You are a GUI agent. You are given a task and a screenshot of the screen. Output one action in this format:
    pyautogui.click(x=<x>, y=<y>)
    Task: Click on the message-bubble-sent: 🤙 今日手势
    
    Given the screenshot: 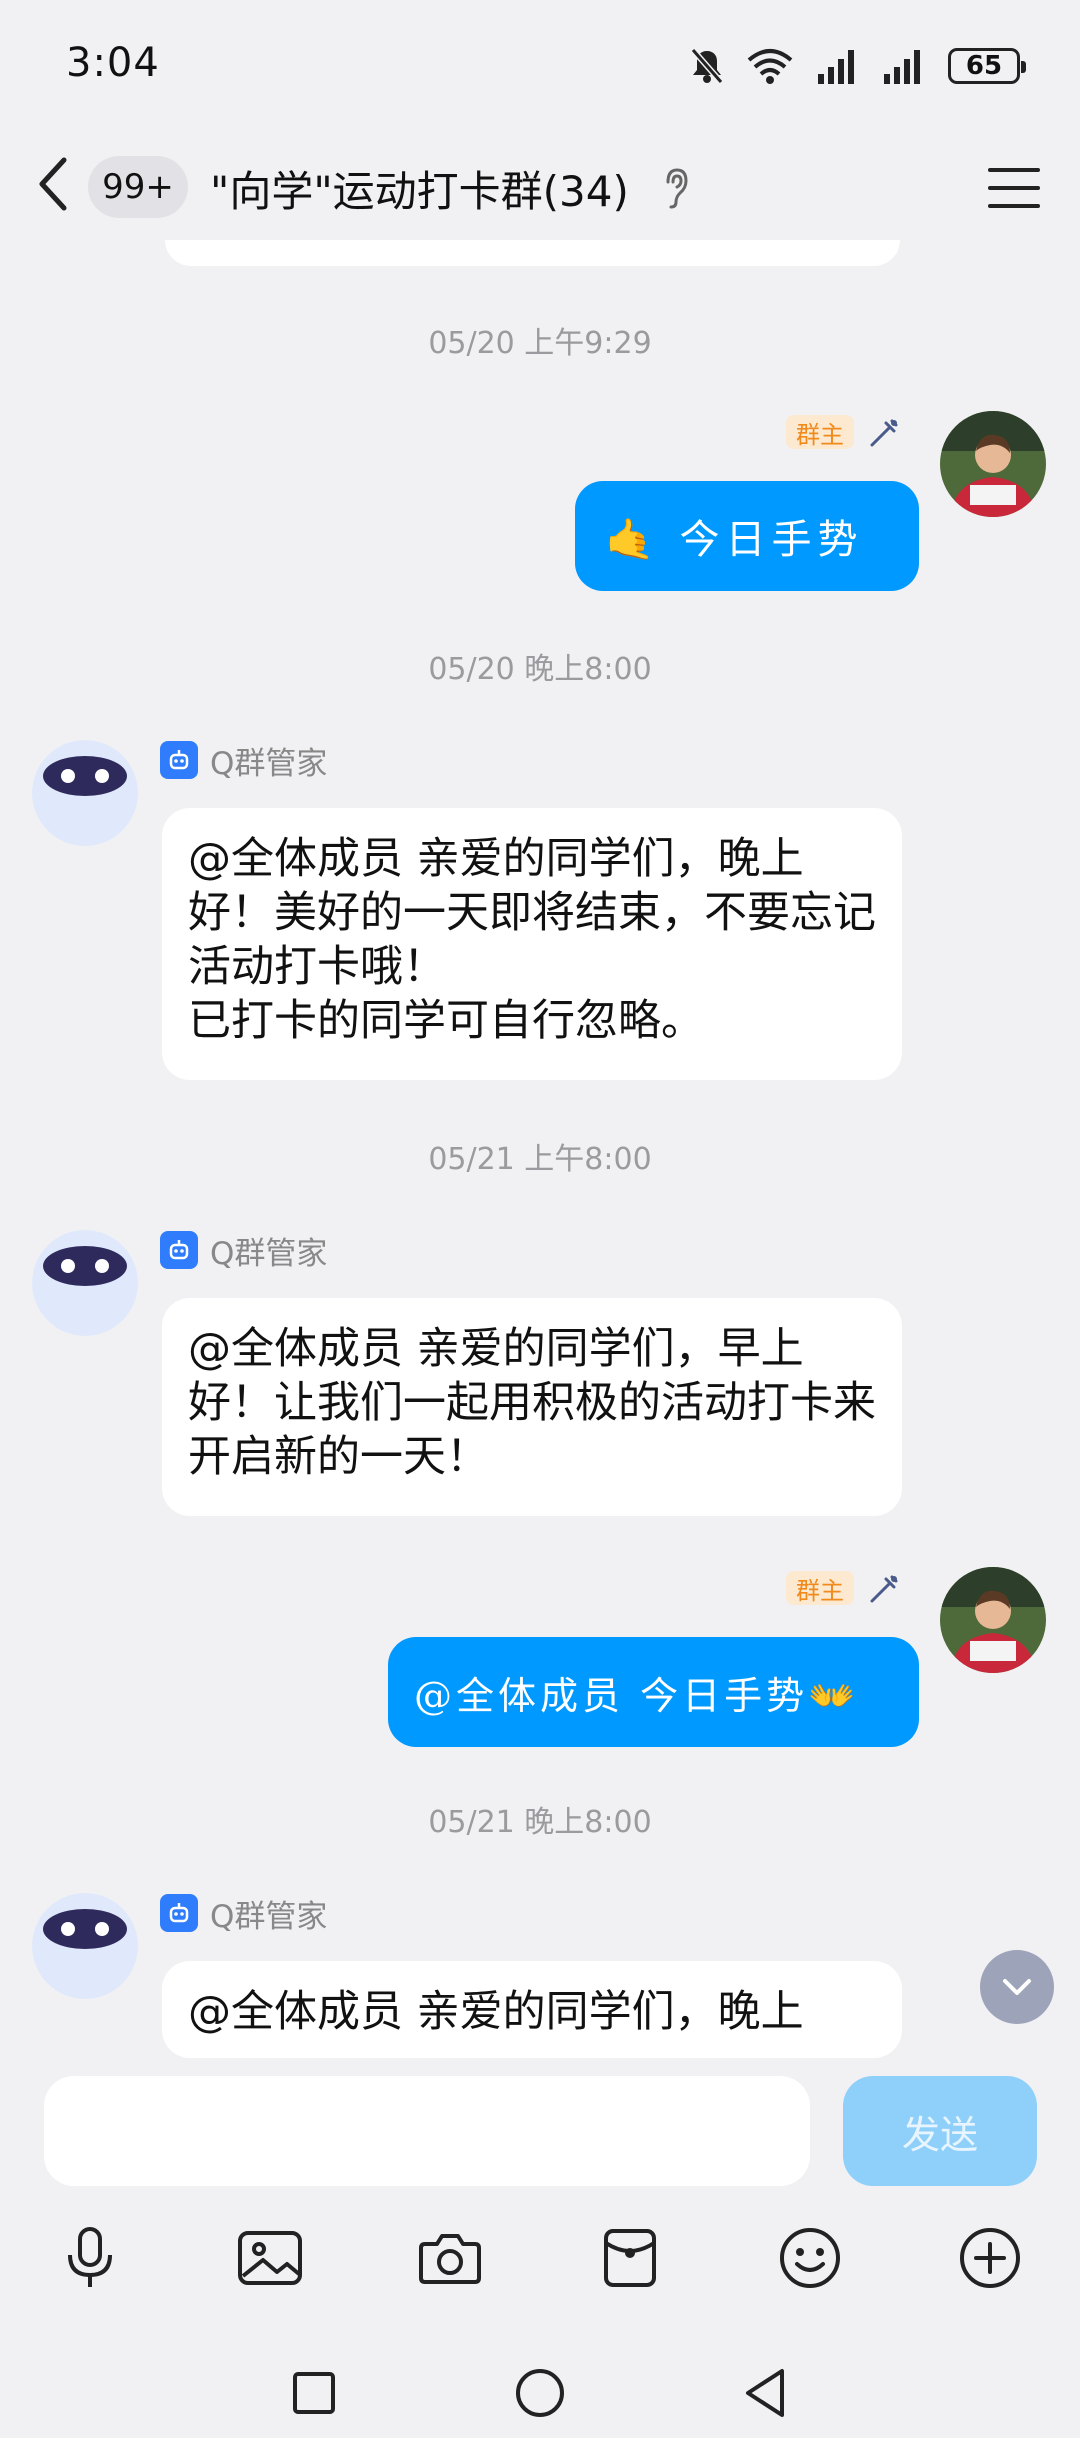 What is the action you would take?
    pyautogui.click(x=747, y=536)
    